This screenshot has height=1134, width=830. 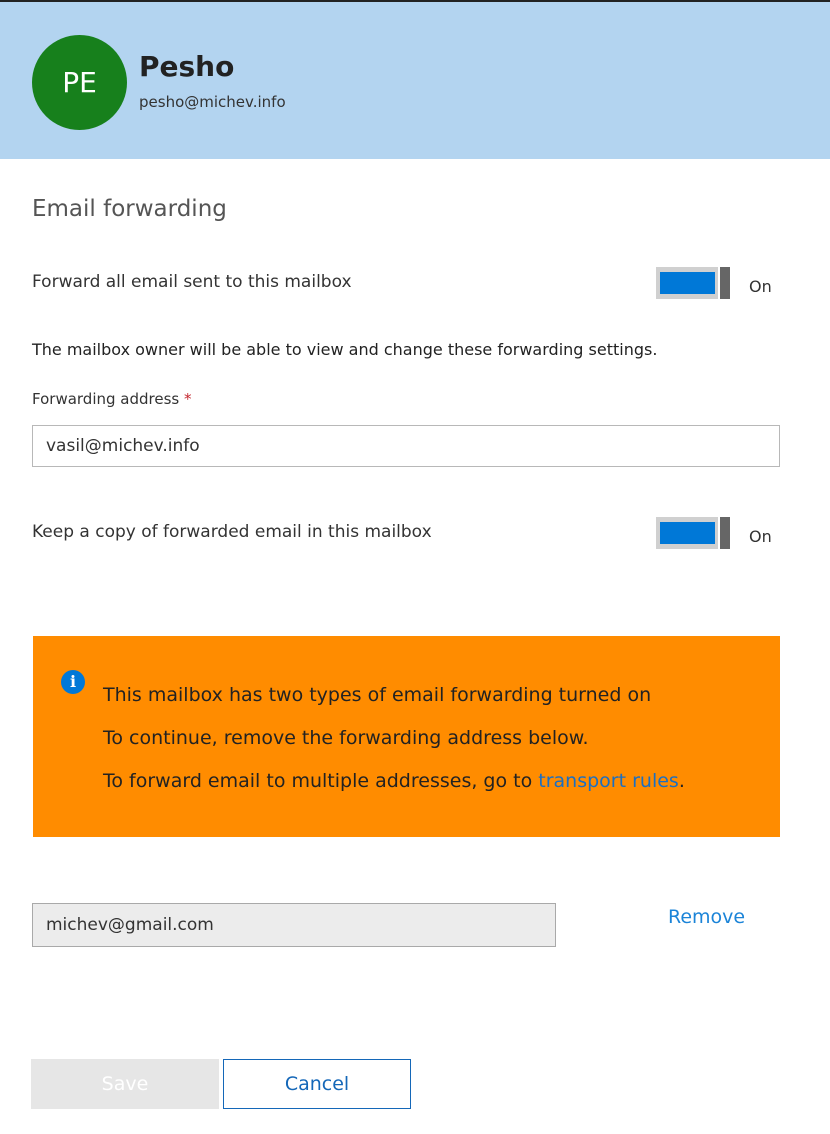 I want to click on cancel-button: Cancel, so click(x=317, y=1084).